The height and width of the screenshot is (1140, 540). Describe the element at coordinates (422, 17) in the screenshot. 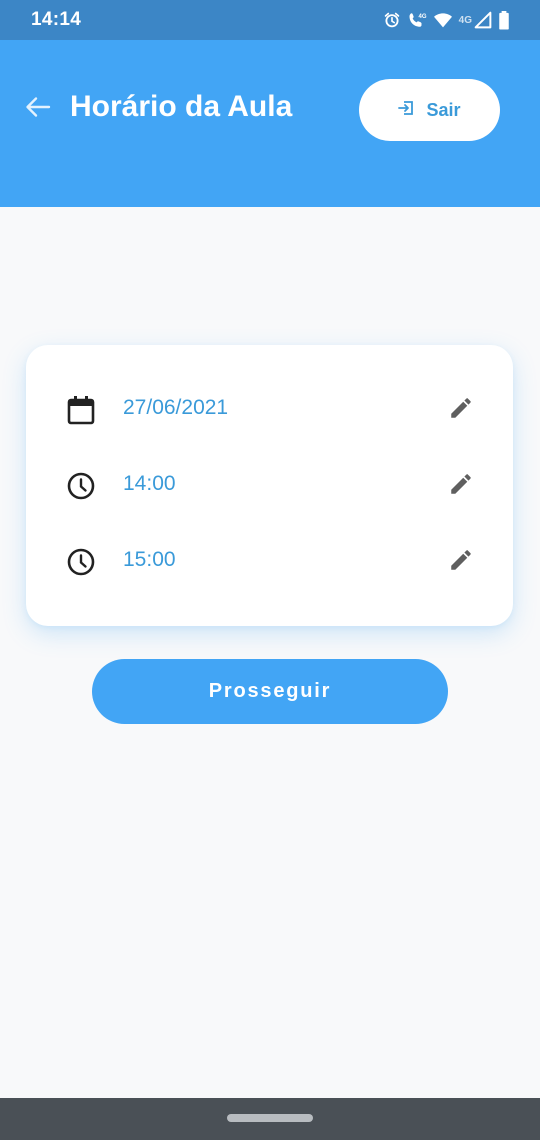

I see `svg-text: 4G` at that location.